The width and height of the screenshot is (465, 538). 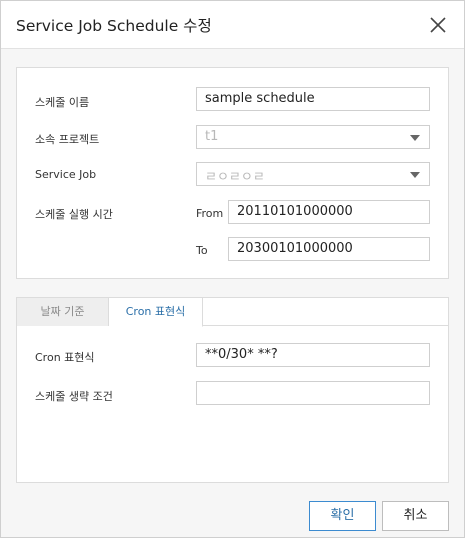 What do you see at coordinates (202, 250) in the screenshot?
I see `to-label: To` at bounding box center [202, 250].